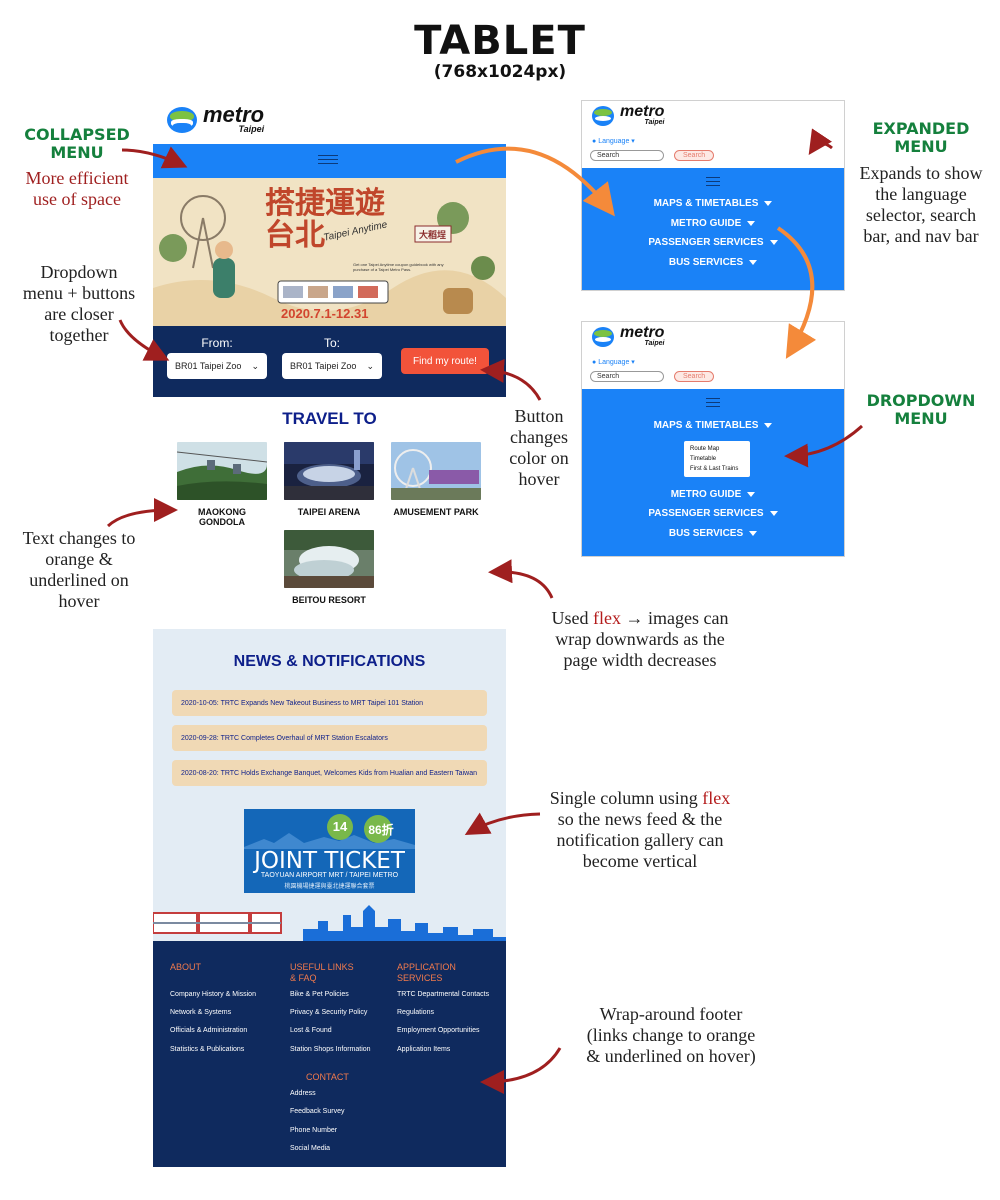  I want to click on arrow-collapsed, so click(154, 157).